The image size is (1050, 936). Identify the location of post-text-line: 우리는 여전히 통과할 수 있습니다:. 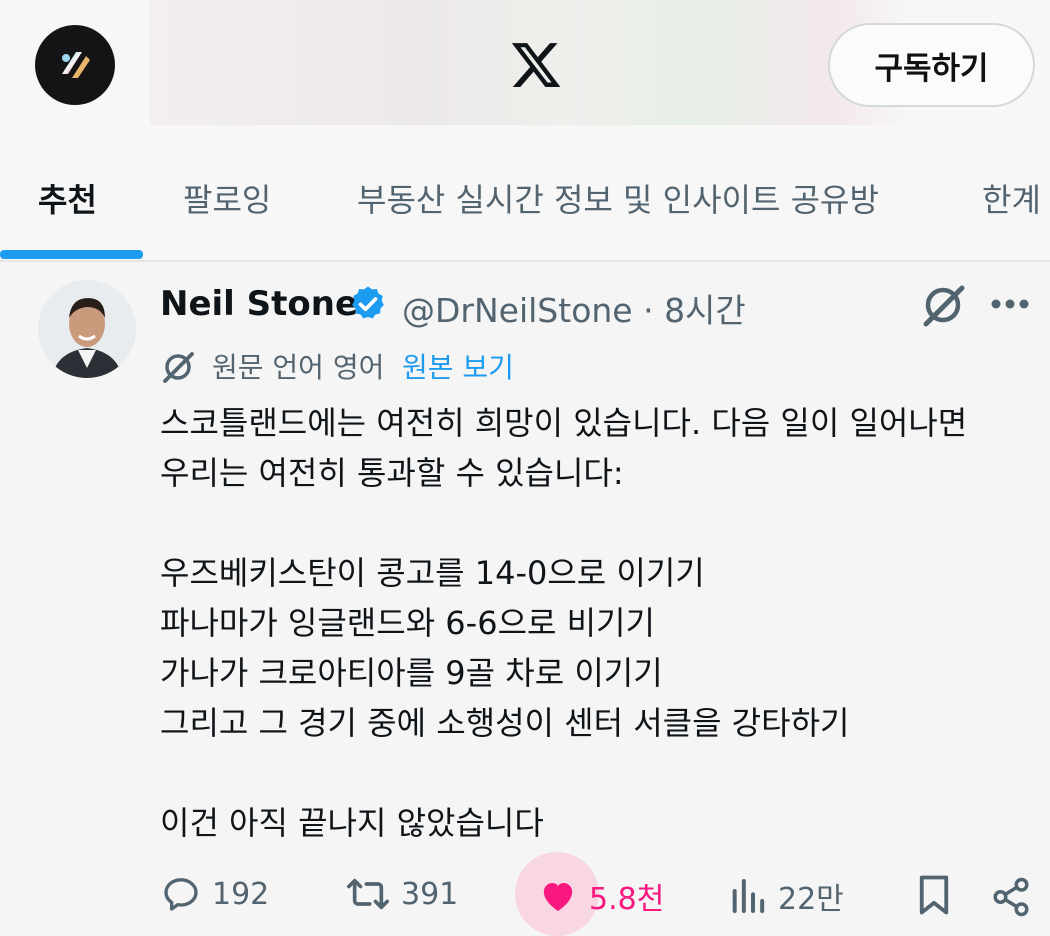
(392, 473).